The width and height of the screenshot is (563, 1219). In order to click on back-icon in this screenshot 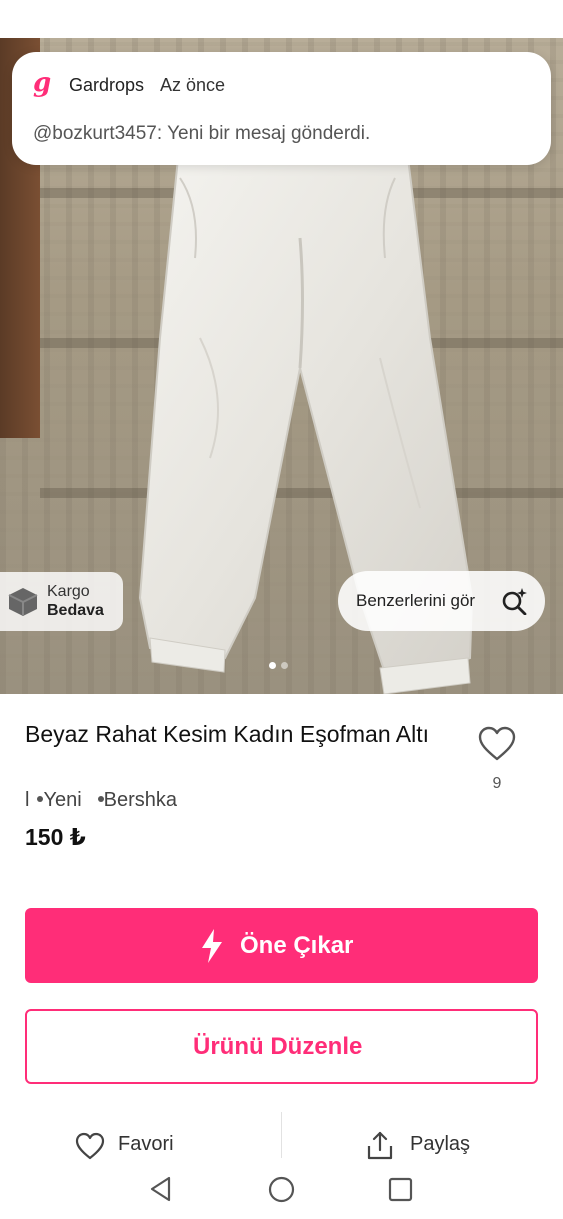, I will do `click(161, 1189)`.